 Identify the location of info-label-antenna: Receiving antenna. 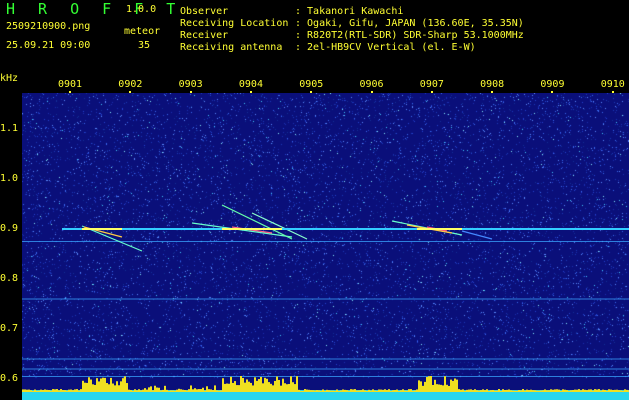
(231, 47).